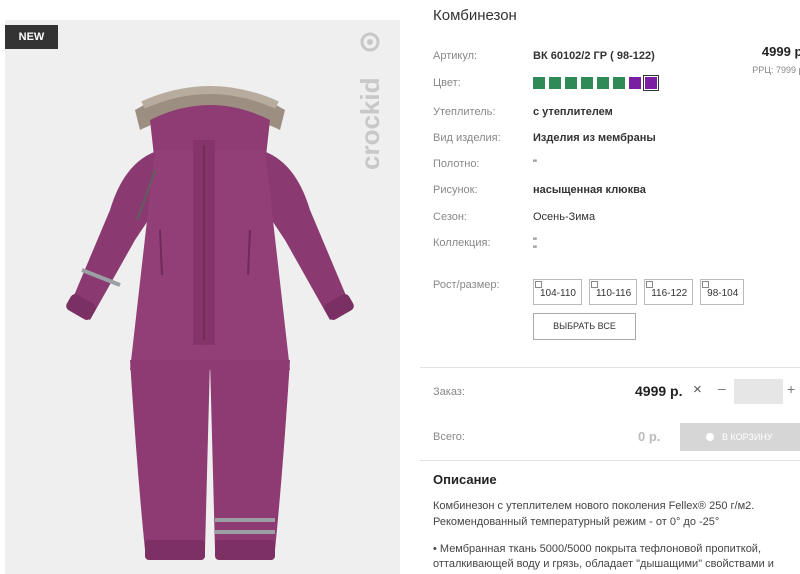 This screenshot has width=800, height=574. What do you see at coordinates (594, 138) in the screenshot?
I see `item-type-value: Изделия из мембраны` at bounding box center [594, 138].